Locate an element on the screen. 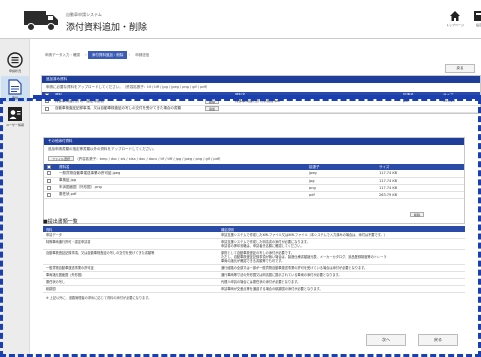  description-line: 通行車両等寸法の外形図又は申請図に図示されている車両の添付が必要となります。 is located at coordinates (281, 275).